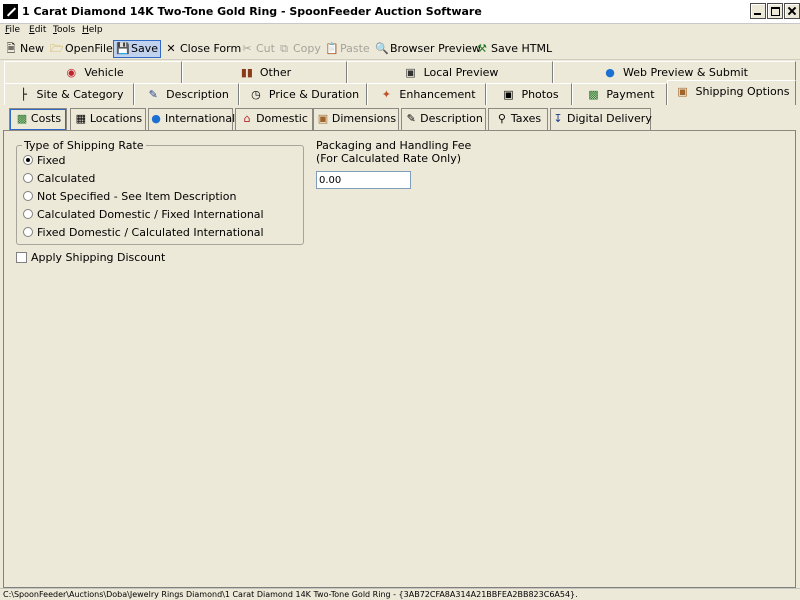 The image size is (800, 600). I want to click on radio-button-selected, so click(28, 160).